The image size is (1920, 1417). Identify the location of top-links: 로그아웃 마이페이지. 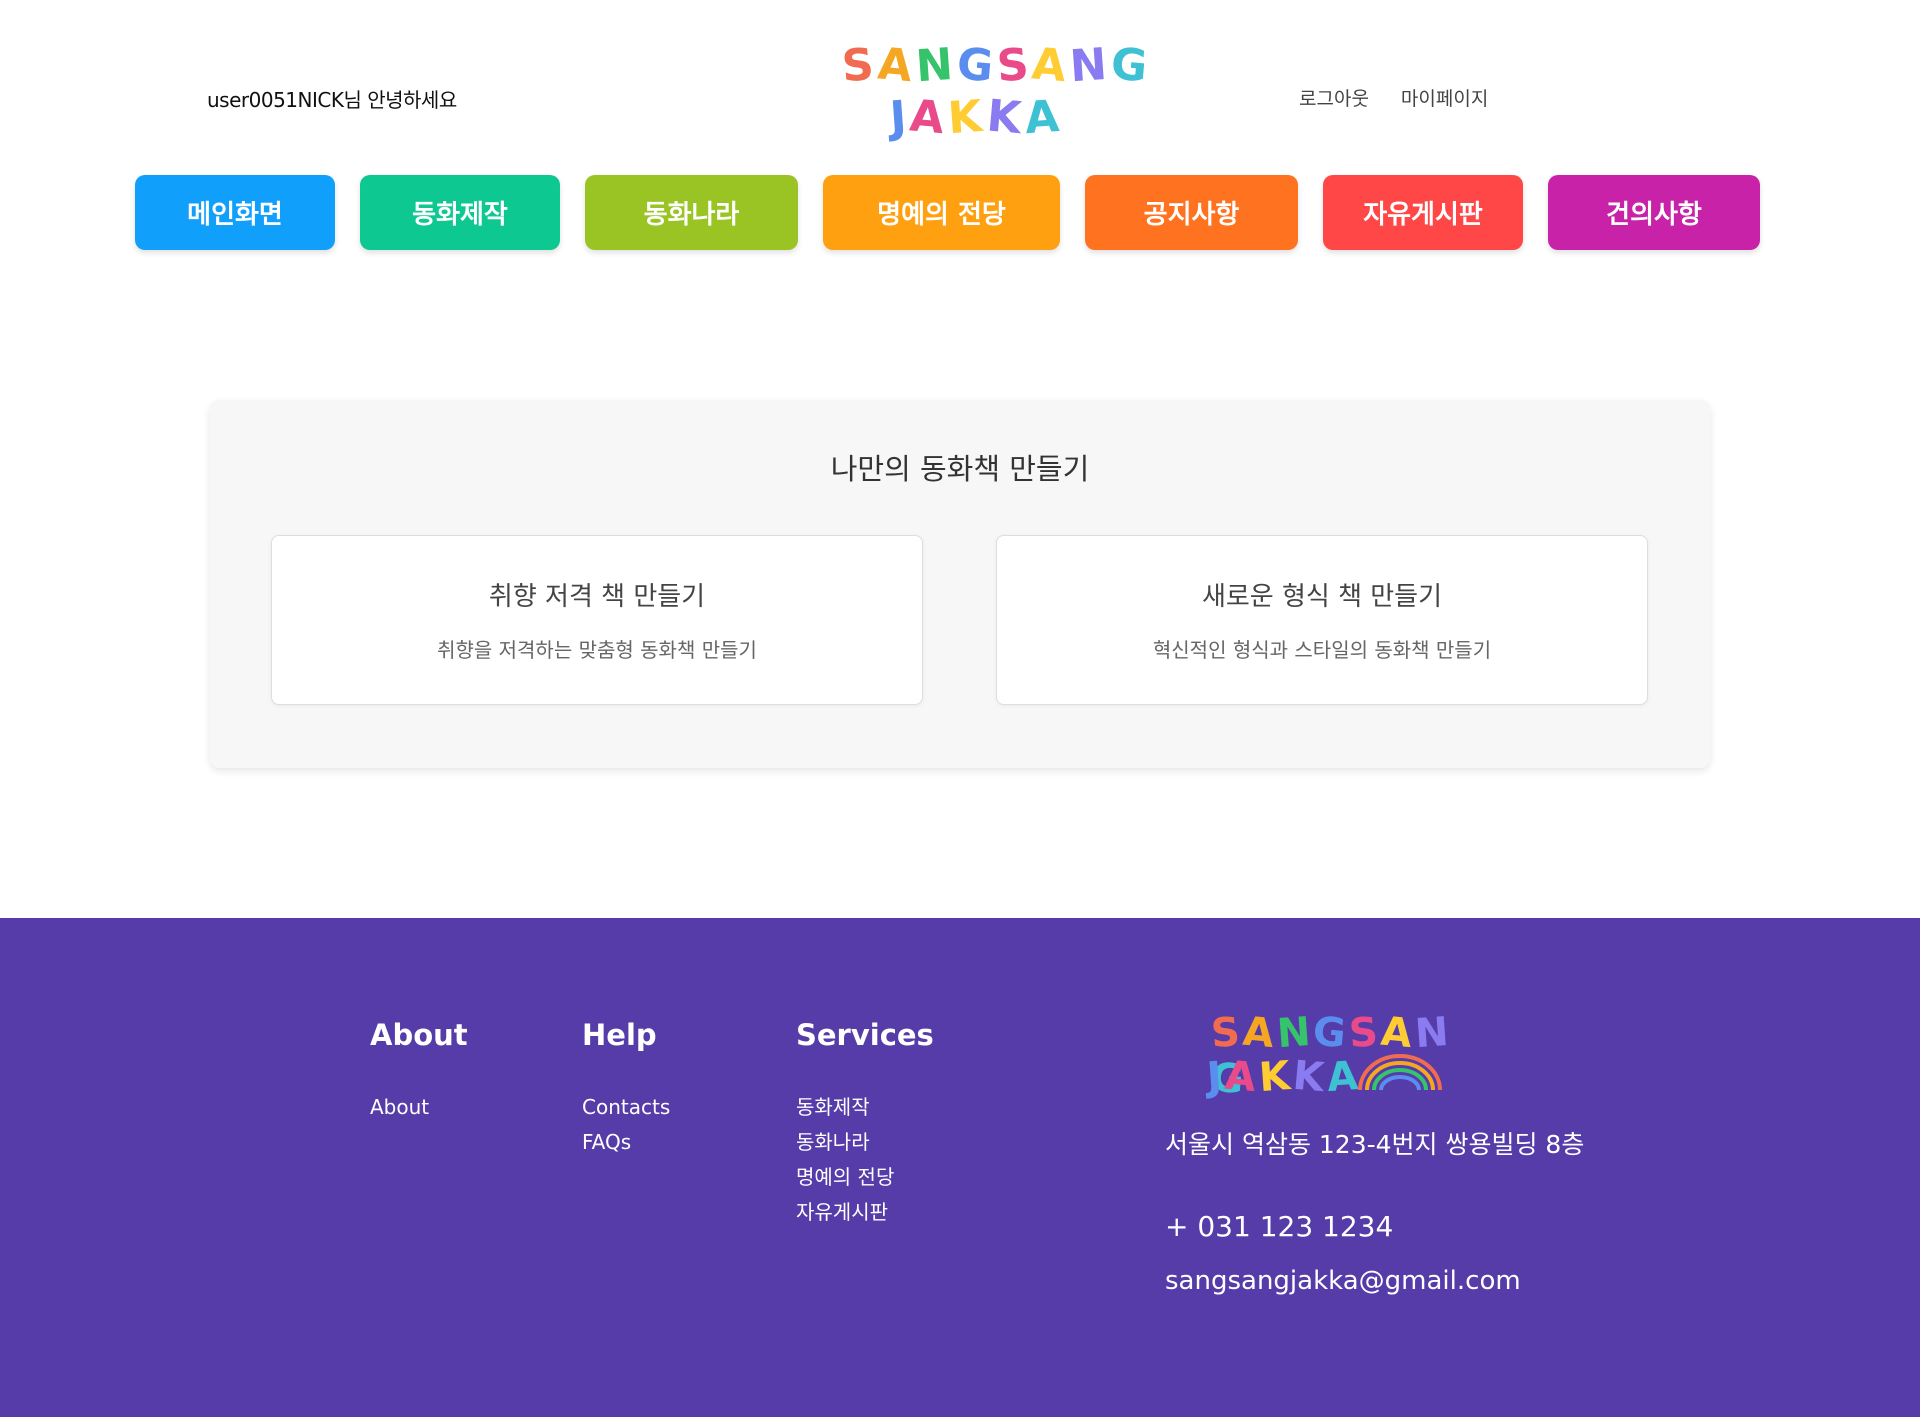
(1393, 97).